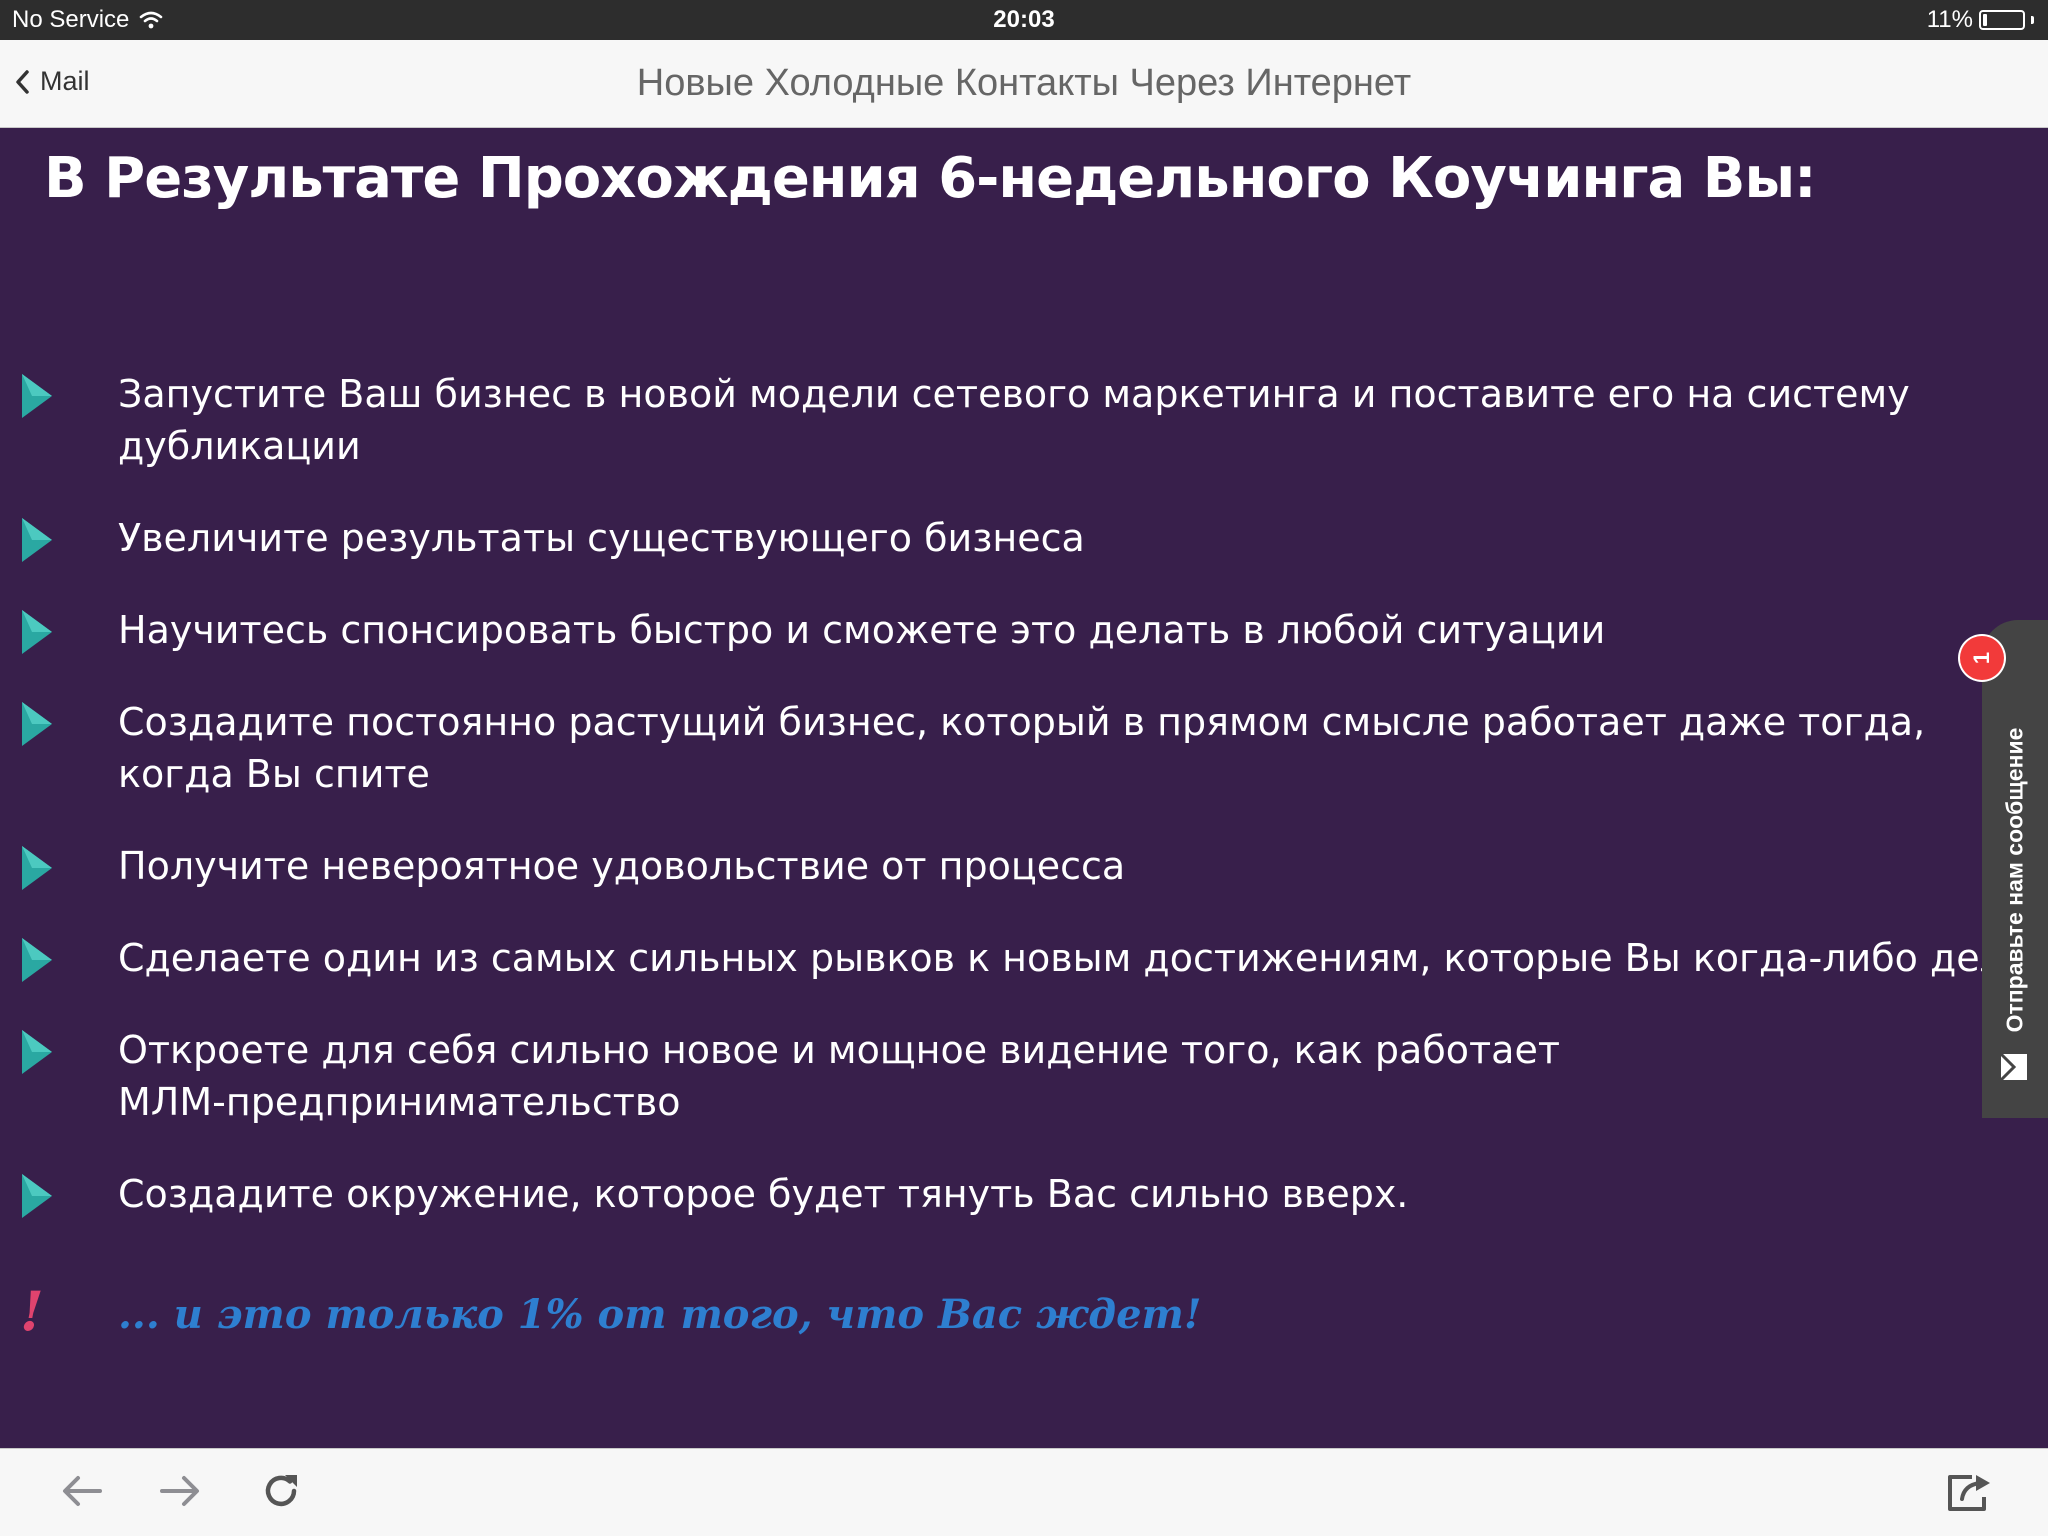 This screenshot has width=2048, height=1536. What do you see at coordinates (32, 1311) in the screenshot?
I see `exclamation-icon: !` at bounding box center [32, 1311].